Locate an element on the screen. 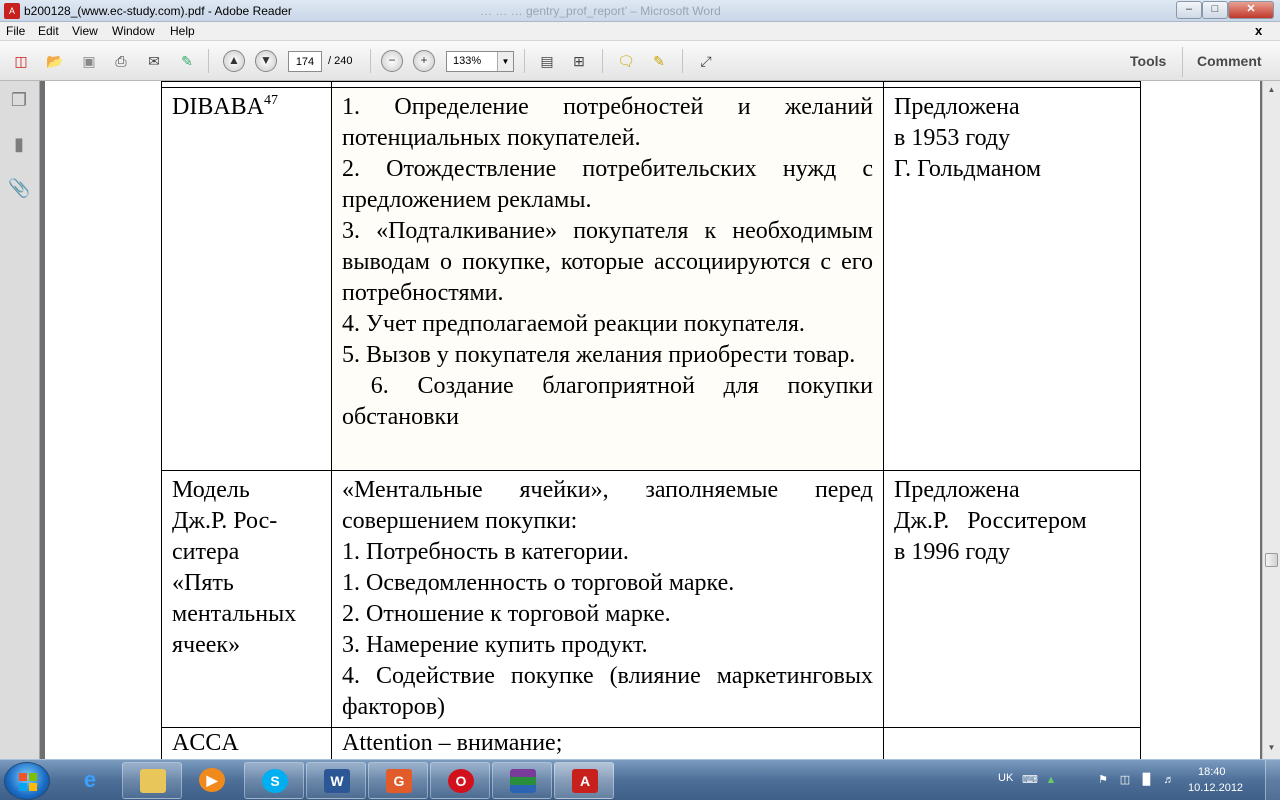  winrar-icon is located at coordinates (523, 781).